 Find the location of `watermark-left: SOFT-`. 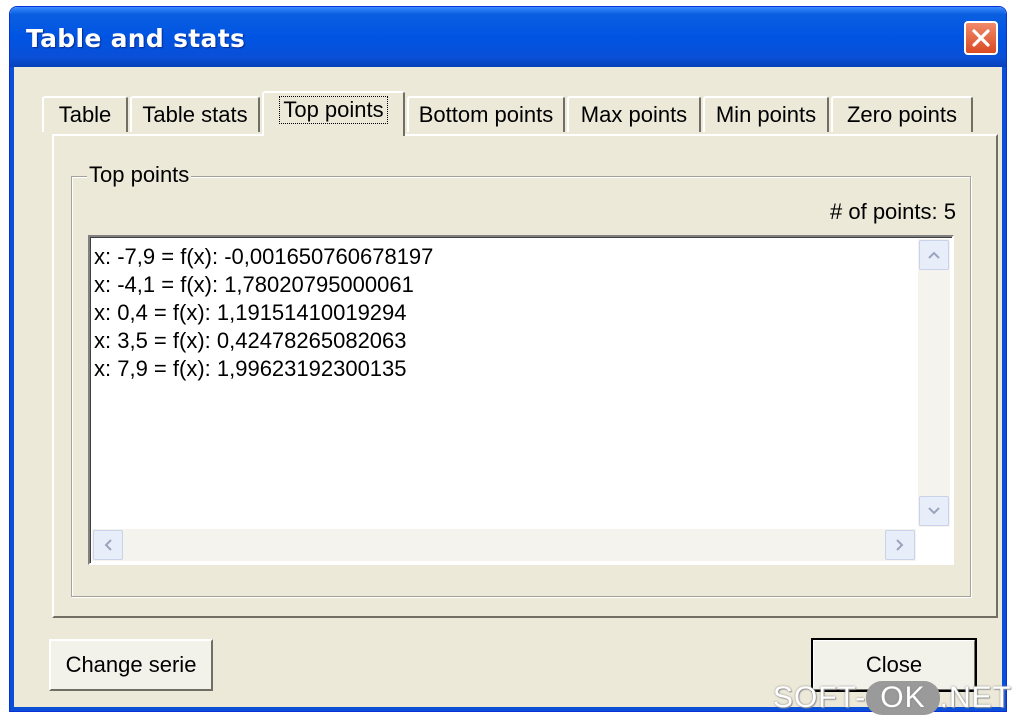

watermark-left: SOFT- is located at coordinates (819, 697).